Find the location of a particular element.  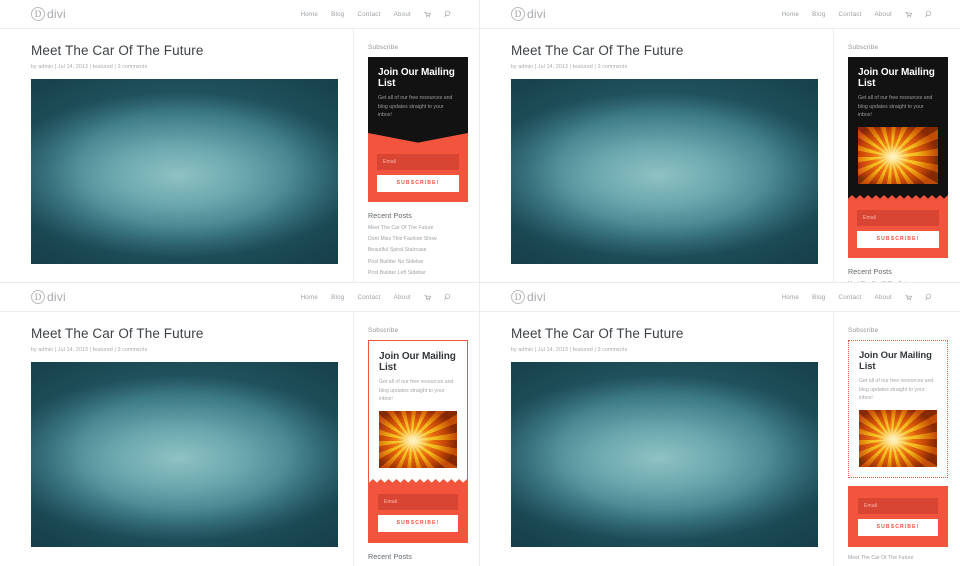

list-item: Post Builder Left Sidebar is located at coordinates (418, 273).